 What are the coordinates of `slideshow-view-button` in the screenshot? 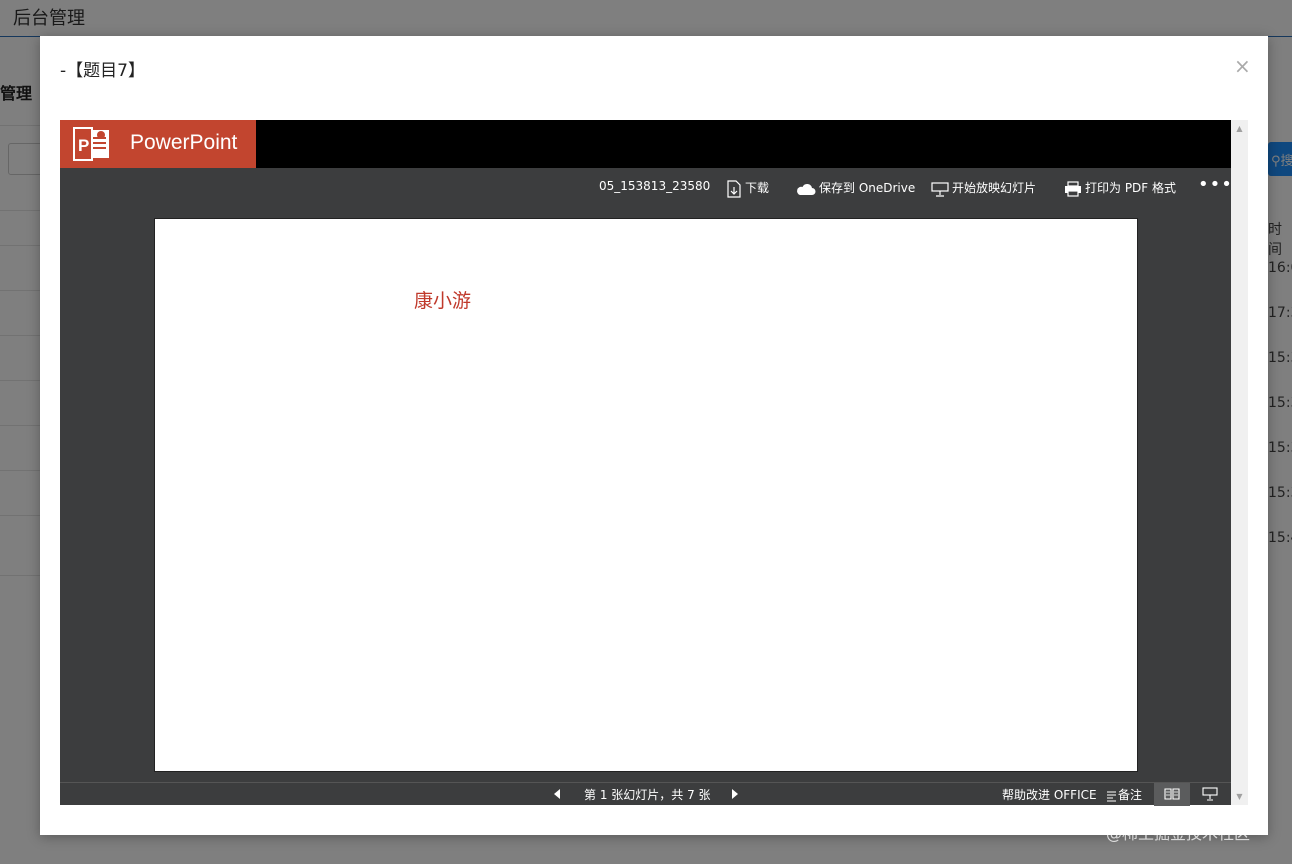 It's located at (1210, 794).